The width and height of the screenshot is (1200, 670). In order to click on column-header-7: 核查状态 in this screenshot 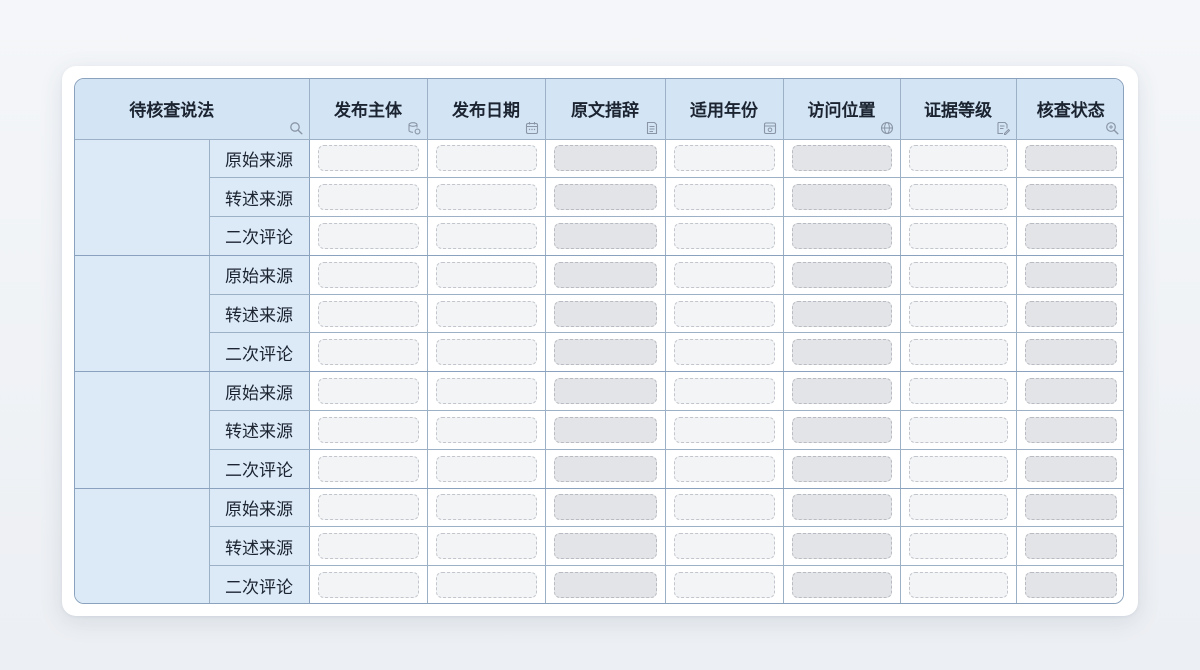, I will do `click(1069, 109)`.